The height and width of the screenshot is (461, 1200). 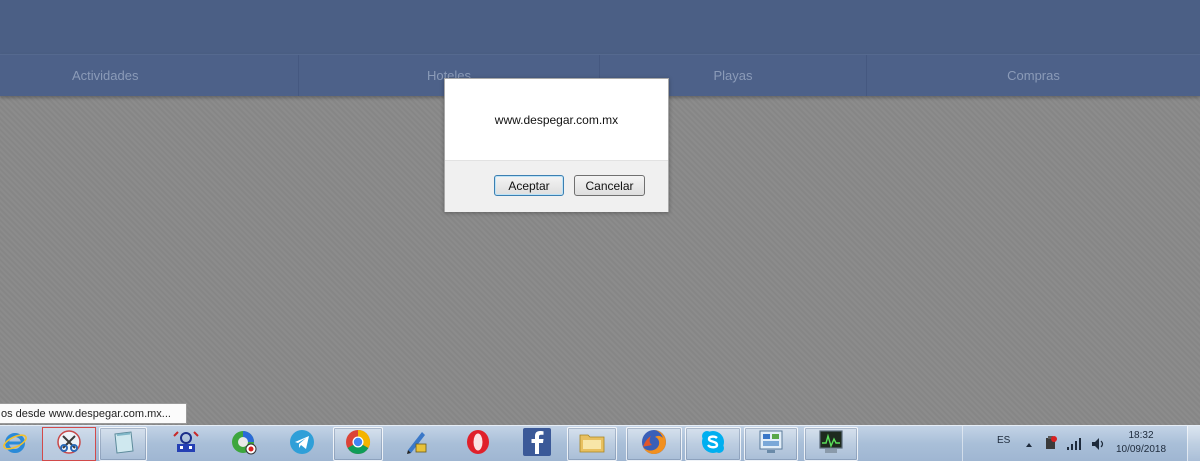 I want to click on task-manager-icon, so click(x=831, y=444).